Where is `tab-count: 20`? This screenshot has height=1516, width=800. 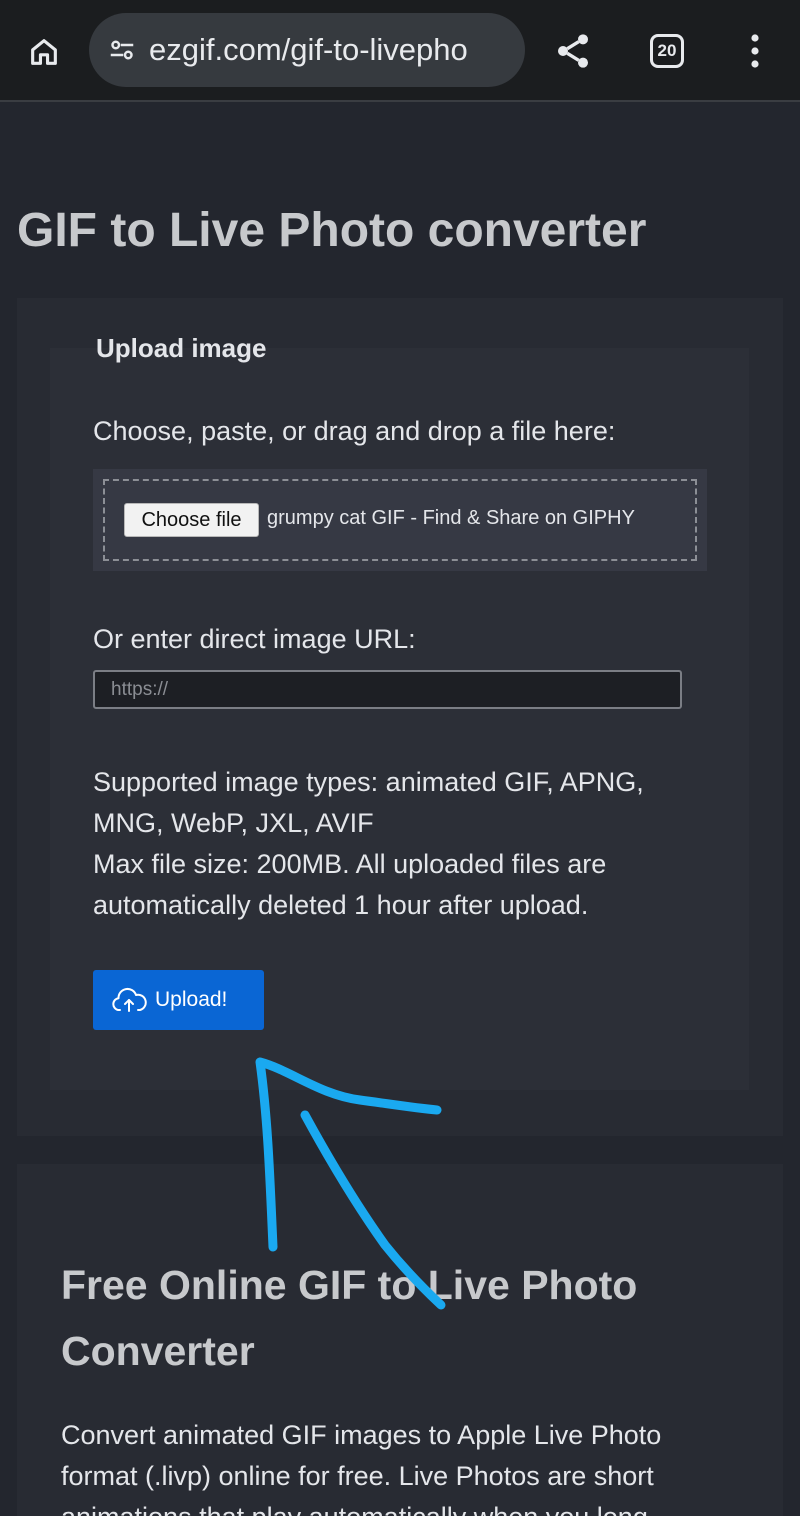
tab-count: 20 is located at coordinates (667, 50).